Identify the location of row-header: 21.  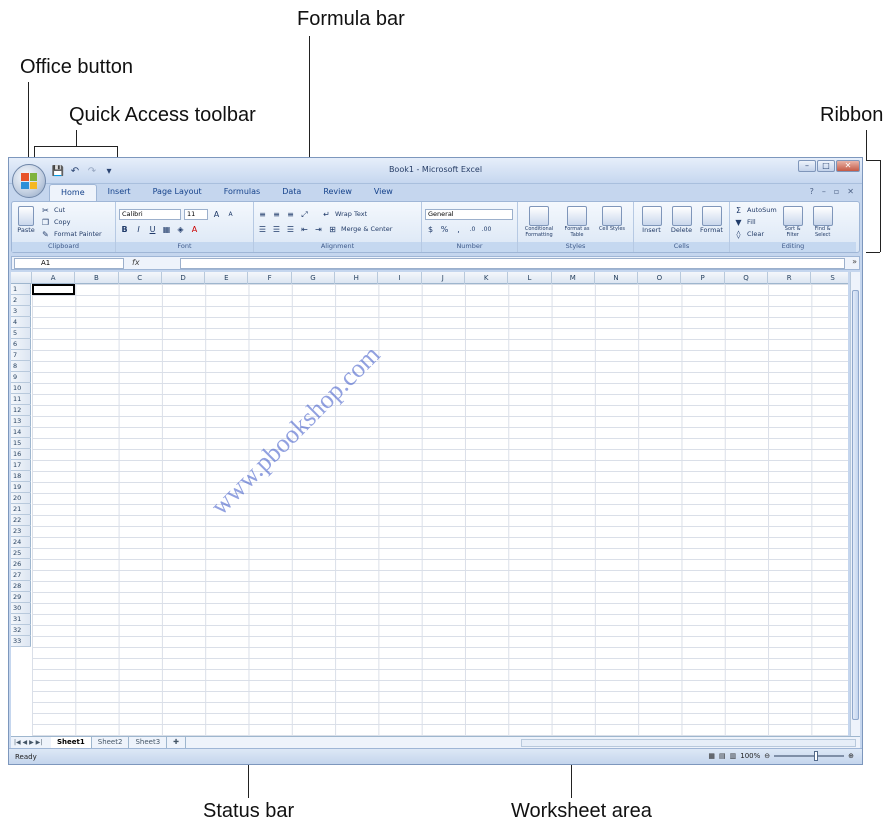
(21, 509).